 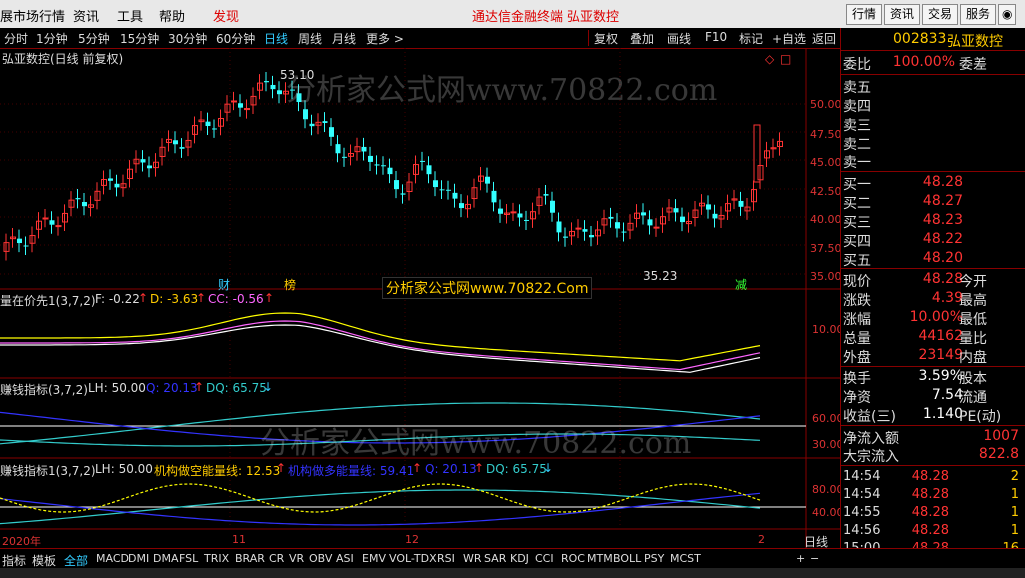 What do you see at coordinates (933, 105) in the screenshot?
I see `sell-row: 卖四` at bounding box center [933, 105].